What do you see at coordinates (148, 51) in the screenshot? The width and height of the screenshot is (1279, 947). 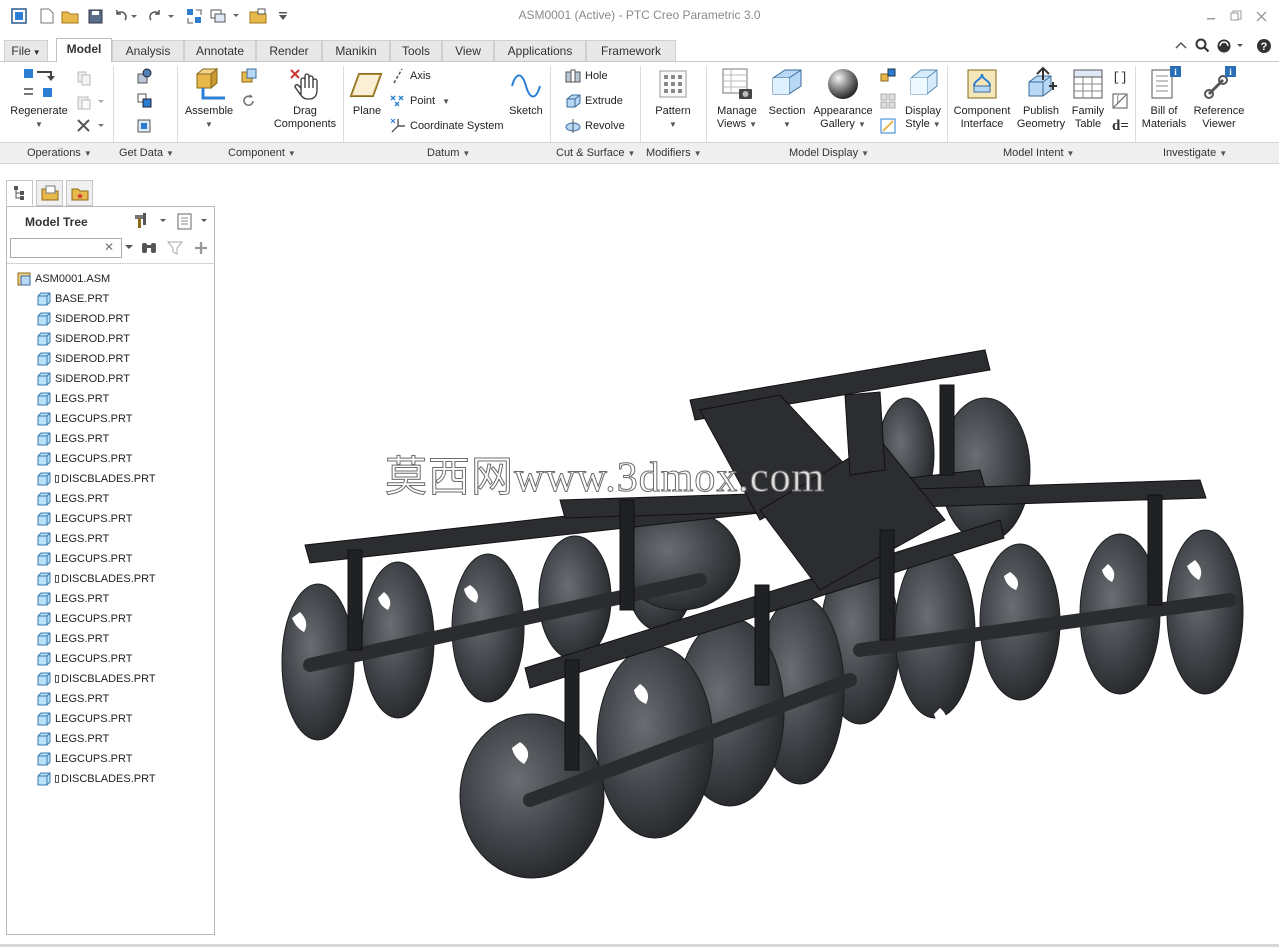 I see `tab-analysis: Analysis` at bounding box center [148, 51].